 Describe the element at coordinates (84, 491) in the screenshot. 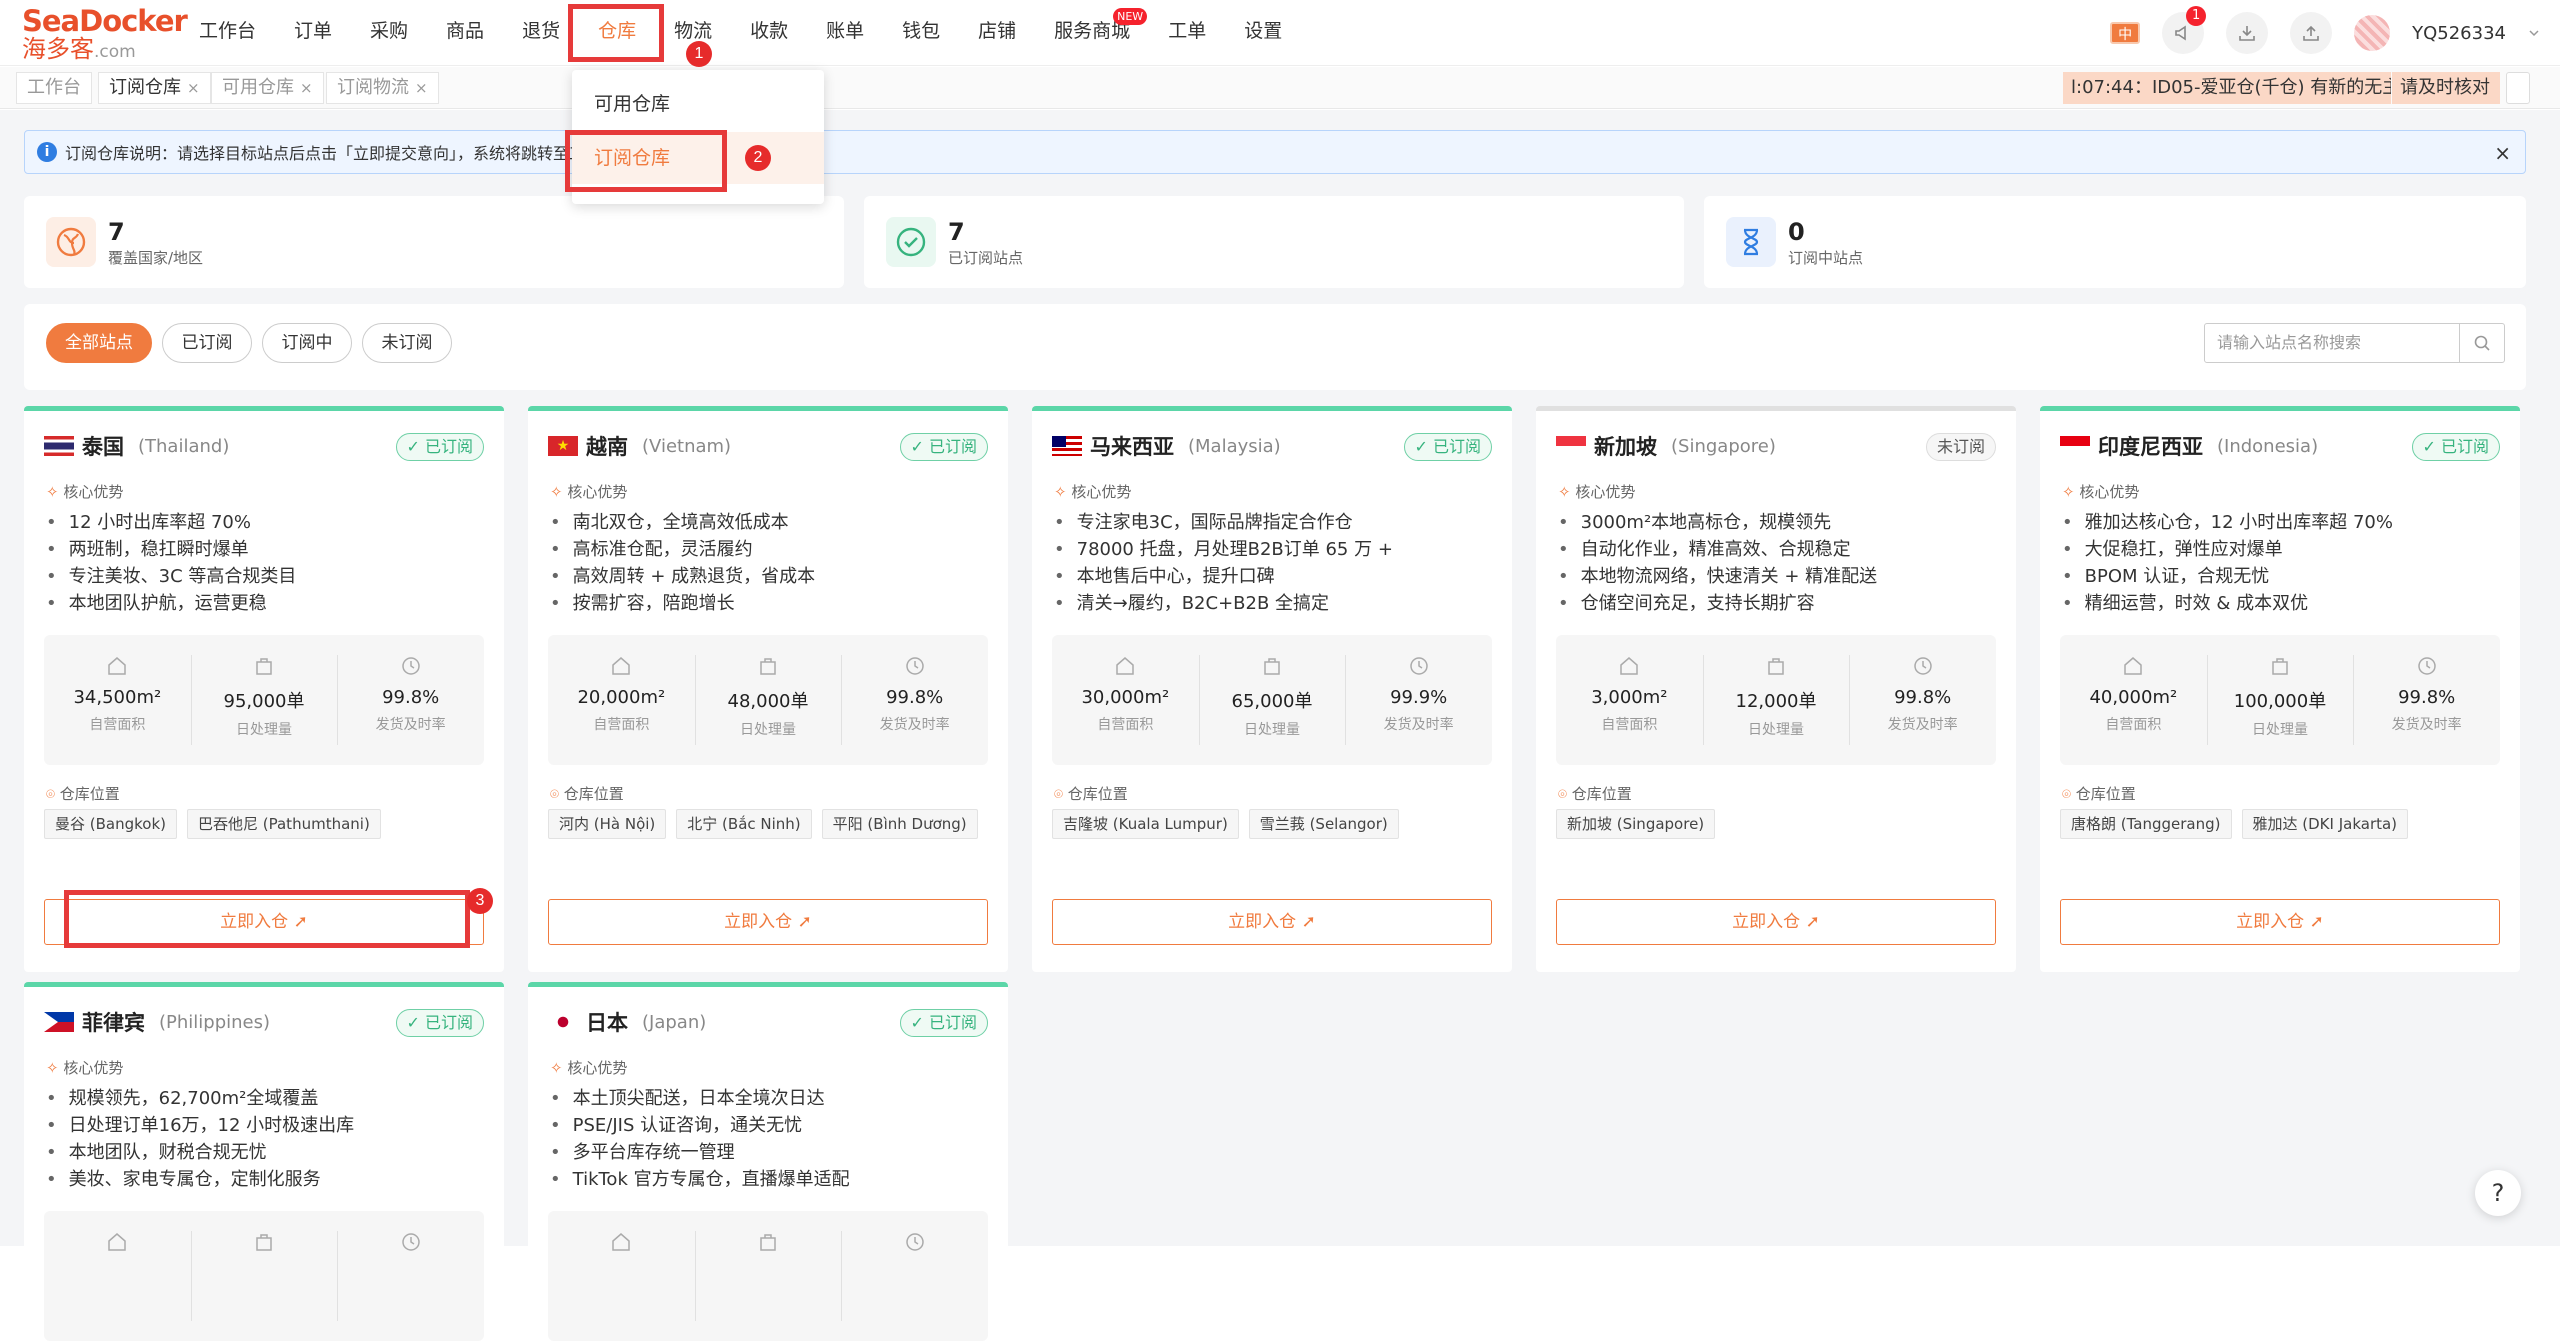

I see `advantage-title: ✧ 核心优势` at that location.